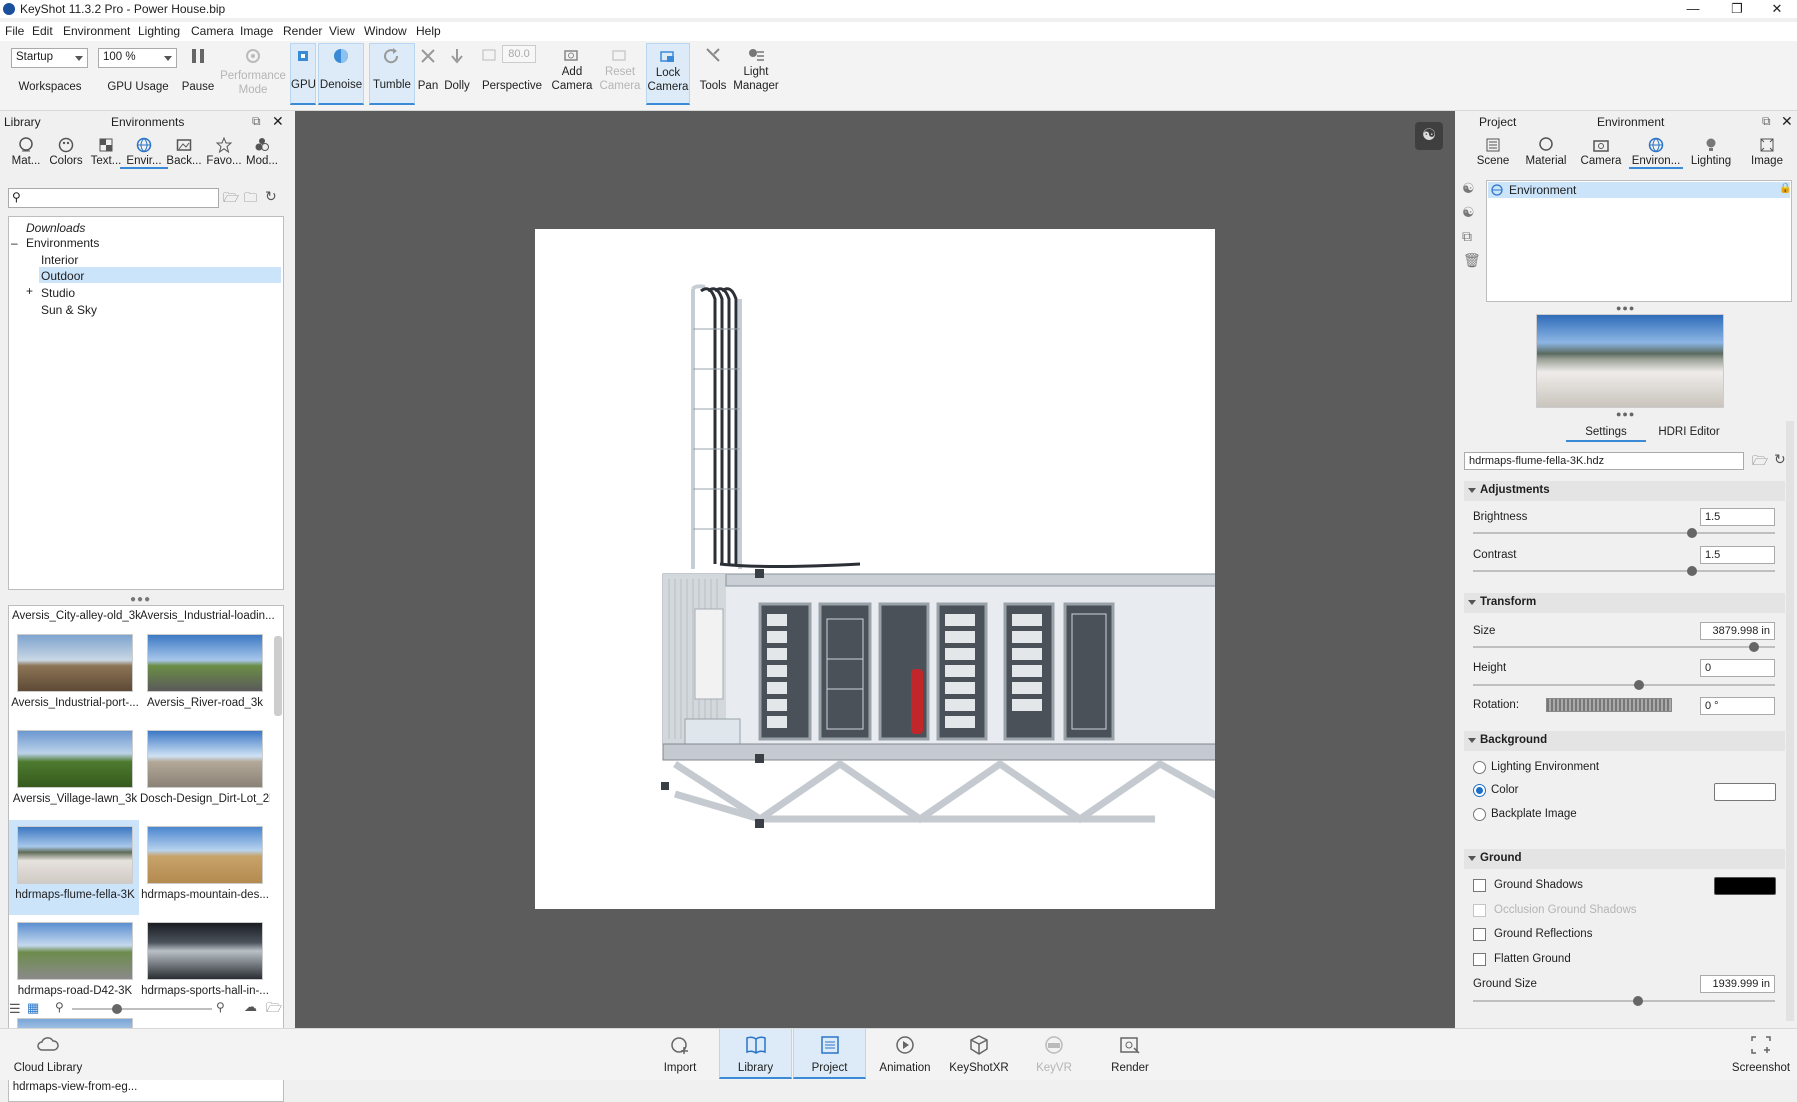  I want to click on rotation-dial, so click(1609, 705).